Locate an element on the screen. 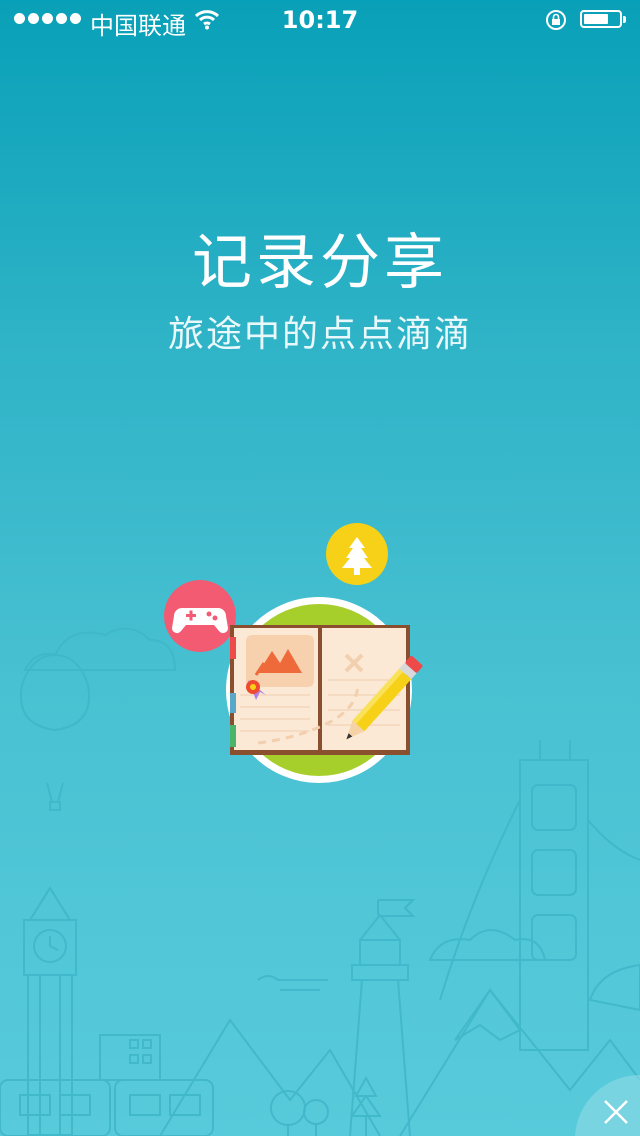  page-title: 记录分享 is located at coordinates (320, 263).